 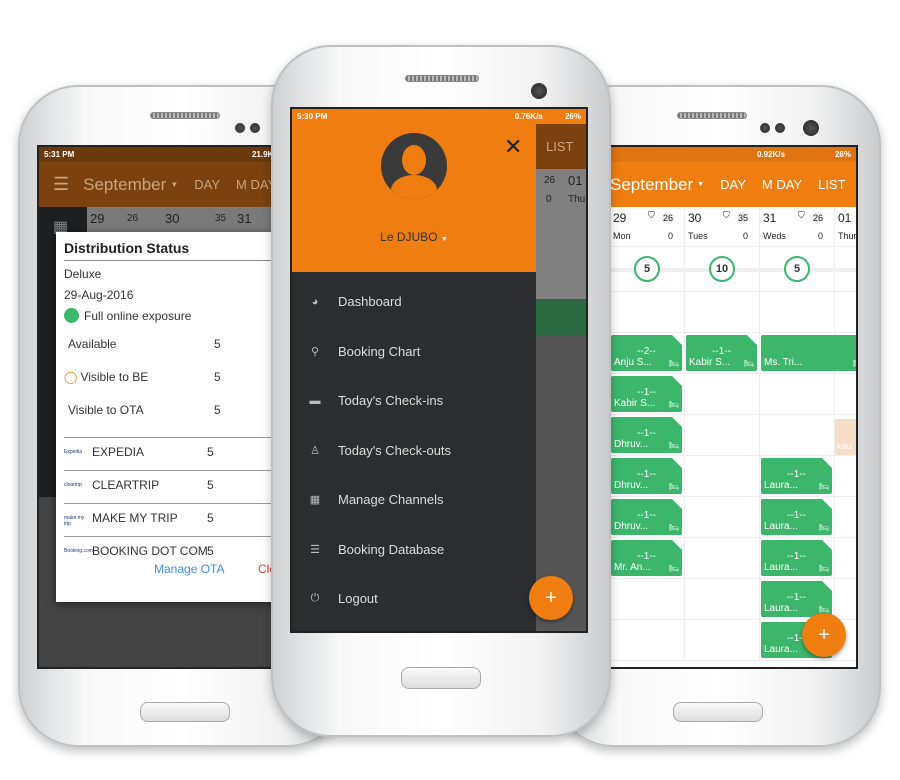 What do you see at coordinates (846, 227) in the screenshot?
I see `day-header: 01 Thur` at bounding box center [846, 227].